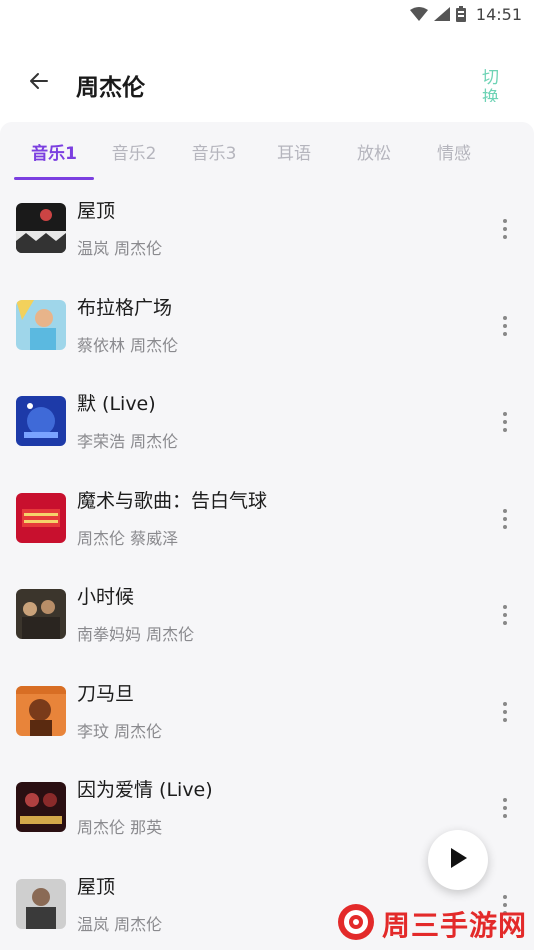 The height and width of the screenshot is (950, 534). What do you see at coordinates (145, 790) in the screenshot?
I see `song-title: 因为爱情 (Live)` at bounding box center [145, 790].